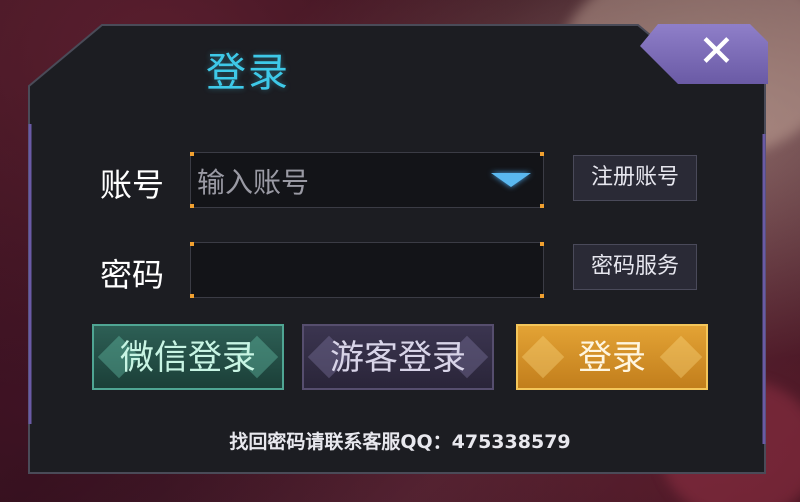  Describe the element at coordinates (635, 267) in the screenshot. I see `password-service-button: 密码服务` at that location.